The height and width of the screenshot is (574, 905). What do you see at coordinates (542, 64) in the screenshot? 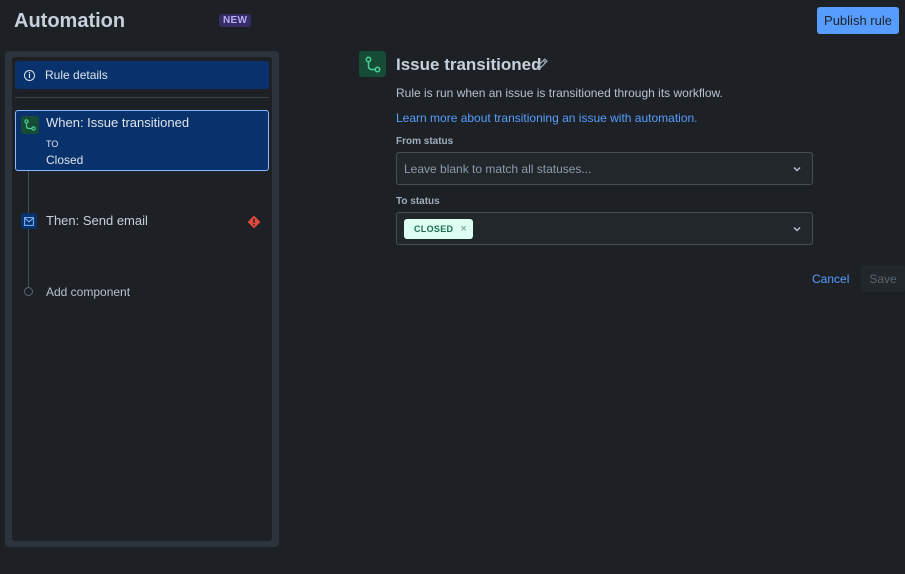
I see `pencil-icon` at bounding box center [542, 64].